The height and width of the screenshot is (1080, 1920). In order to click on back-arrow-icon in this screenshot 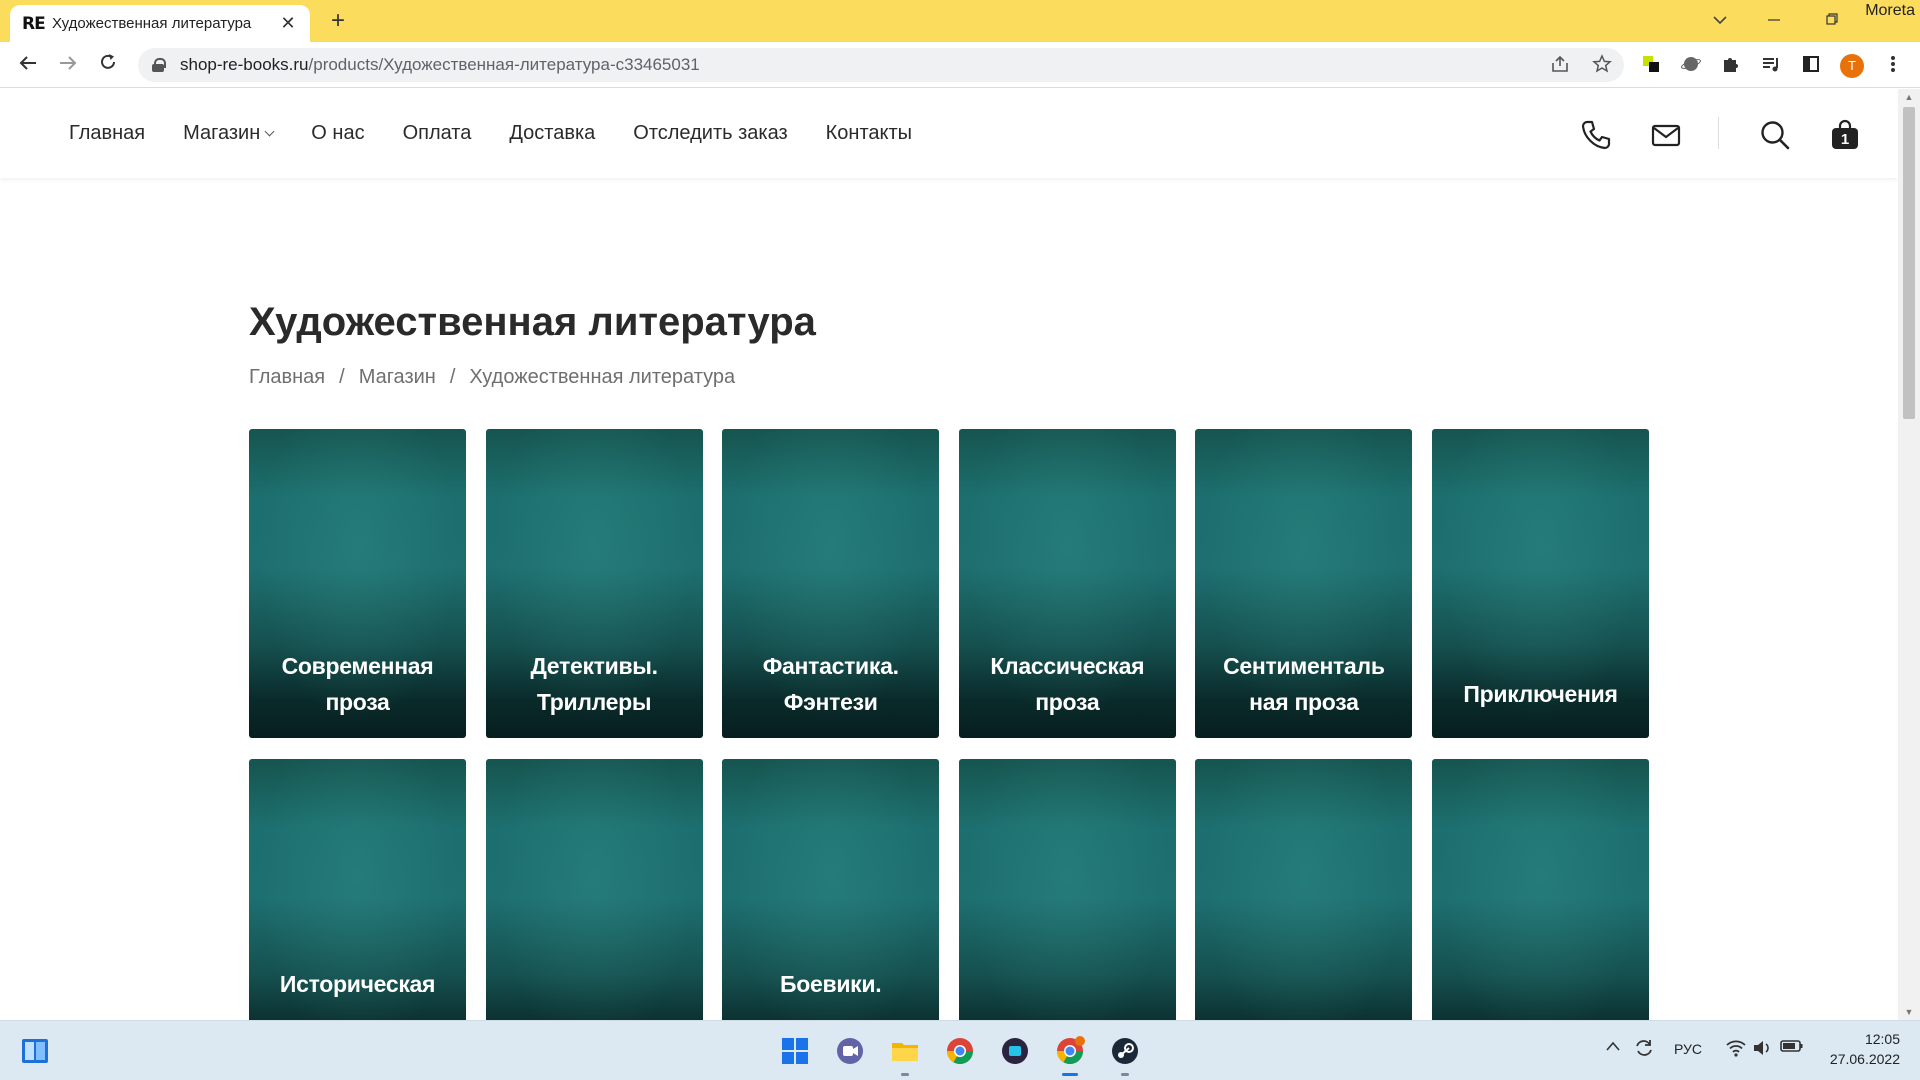, I will do `click(28, 65)`.